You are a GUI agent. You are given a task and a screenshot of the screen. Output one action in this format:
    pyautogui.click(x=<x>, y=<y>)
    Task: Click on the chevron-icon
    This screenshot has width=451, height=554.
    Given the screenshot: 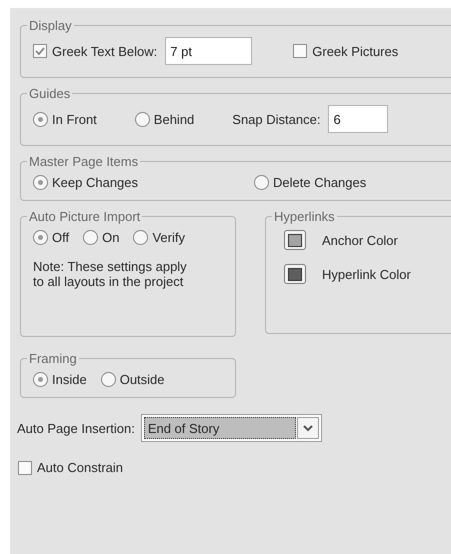 What is the action you would take?
    pyautogui.click(x=307, y=428)
    